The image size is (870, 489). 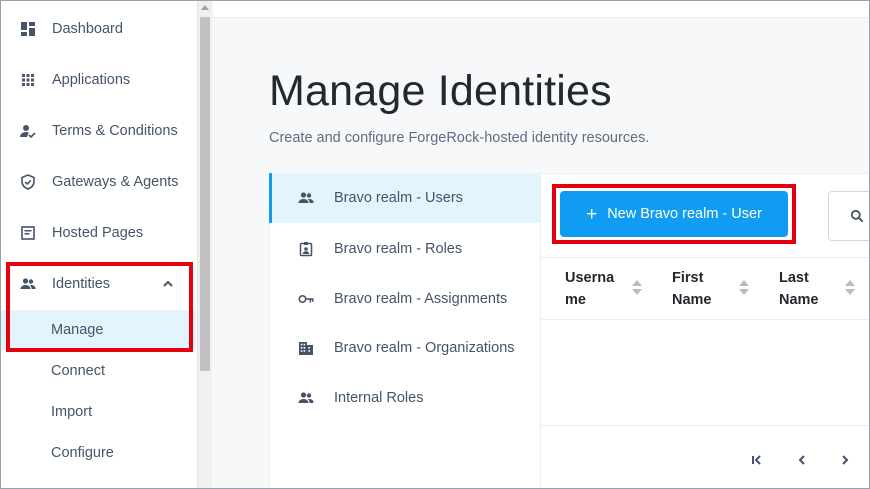 I want to click on sidebar-item-label: Gateways & Agents, so click(x=115, y=182).